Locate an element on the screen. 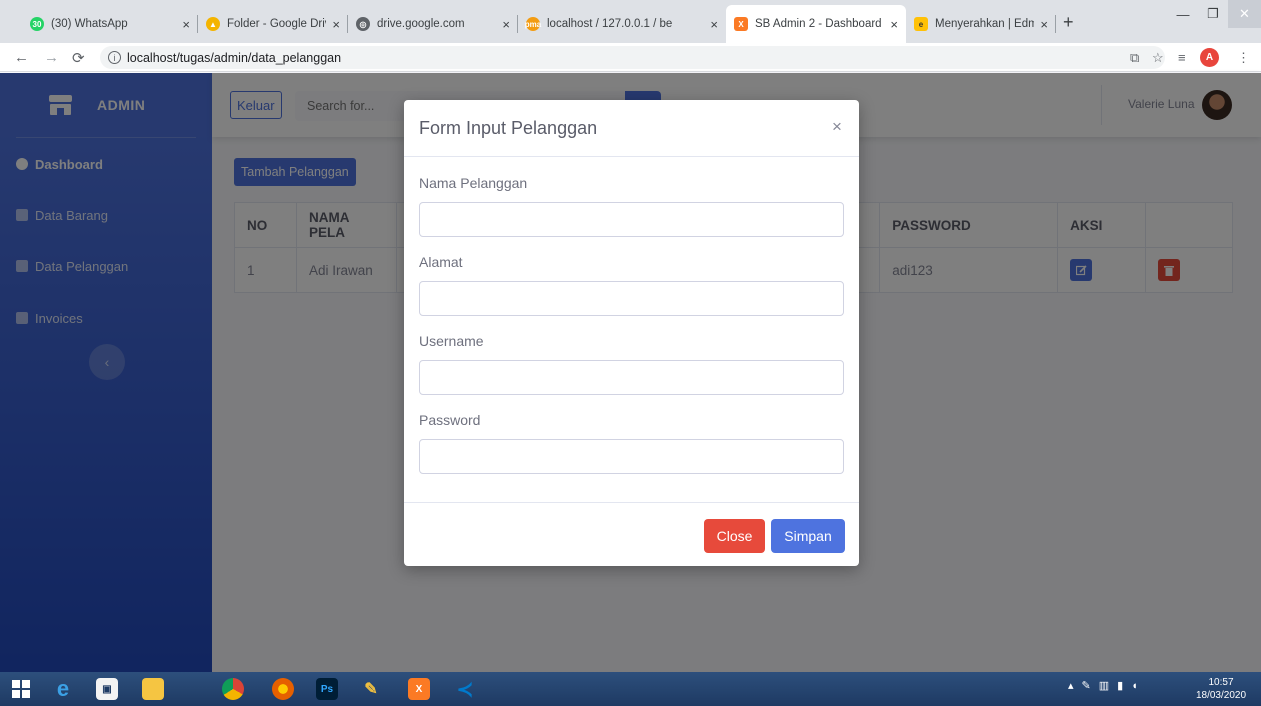 The width and height of the screenshot is (1261, 706). translate-icon: ⧉ is located at coordinates (1134, 58).